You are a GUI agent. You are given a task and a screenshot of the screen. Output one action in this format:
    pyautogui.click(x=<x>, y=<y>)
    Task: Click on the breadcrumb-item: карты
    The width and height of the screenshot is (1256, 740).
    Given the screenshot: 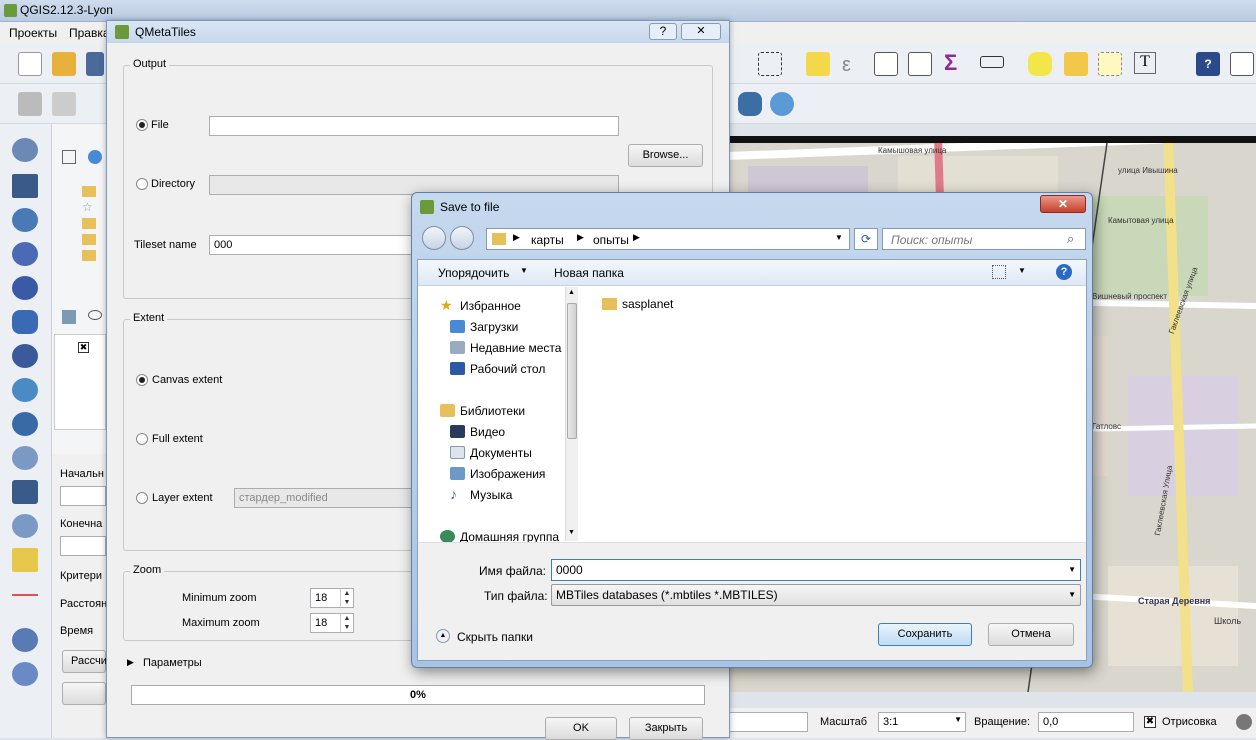 What is the action you would take?
    pyautogui.click(x=547, y=240)
    